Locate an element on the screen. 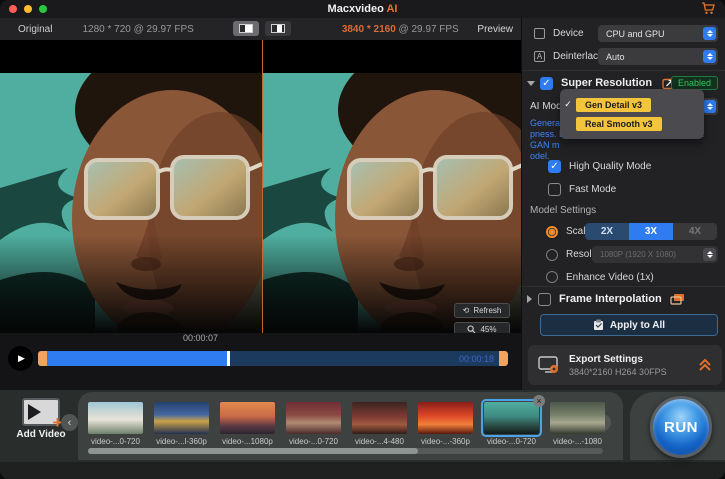 This screenshot has height=479, width=725. high-quality-checkbox: ✓ is located at coordinates (554, 166).